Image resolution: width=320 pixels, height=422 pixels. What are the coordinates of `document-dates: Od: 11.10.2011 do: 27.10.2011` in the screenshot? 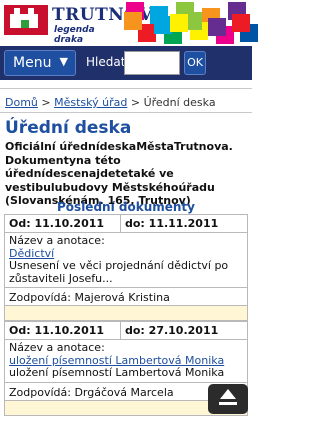 It's located at (126, 331).